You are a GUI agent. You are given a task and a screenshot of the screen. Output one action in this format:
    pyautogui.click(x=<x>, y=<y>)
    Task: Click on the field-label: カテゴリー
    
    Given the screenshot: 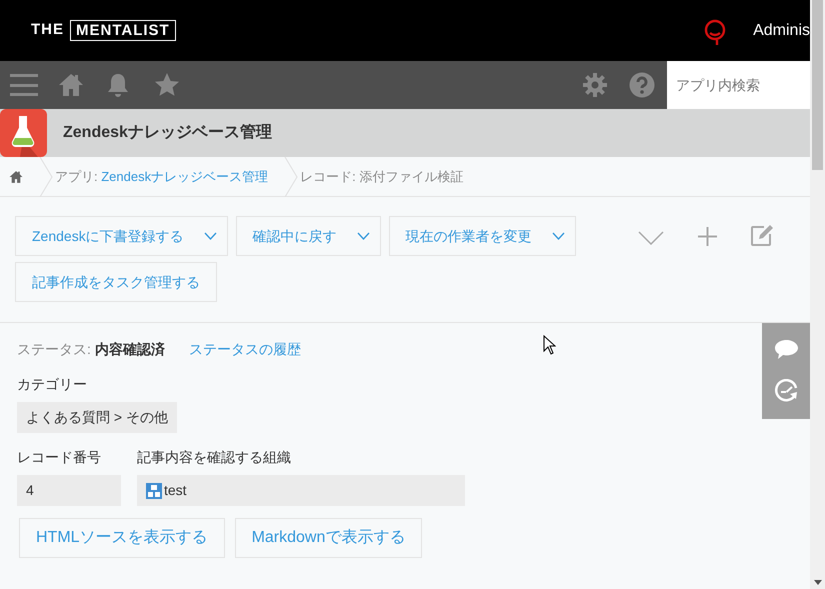 What is the action you would take?
    pyautogui.click(x=52, y=384)
    